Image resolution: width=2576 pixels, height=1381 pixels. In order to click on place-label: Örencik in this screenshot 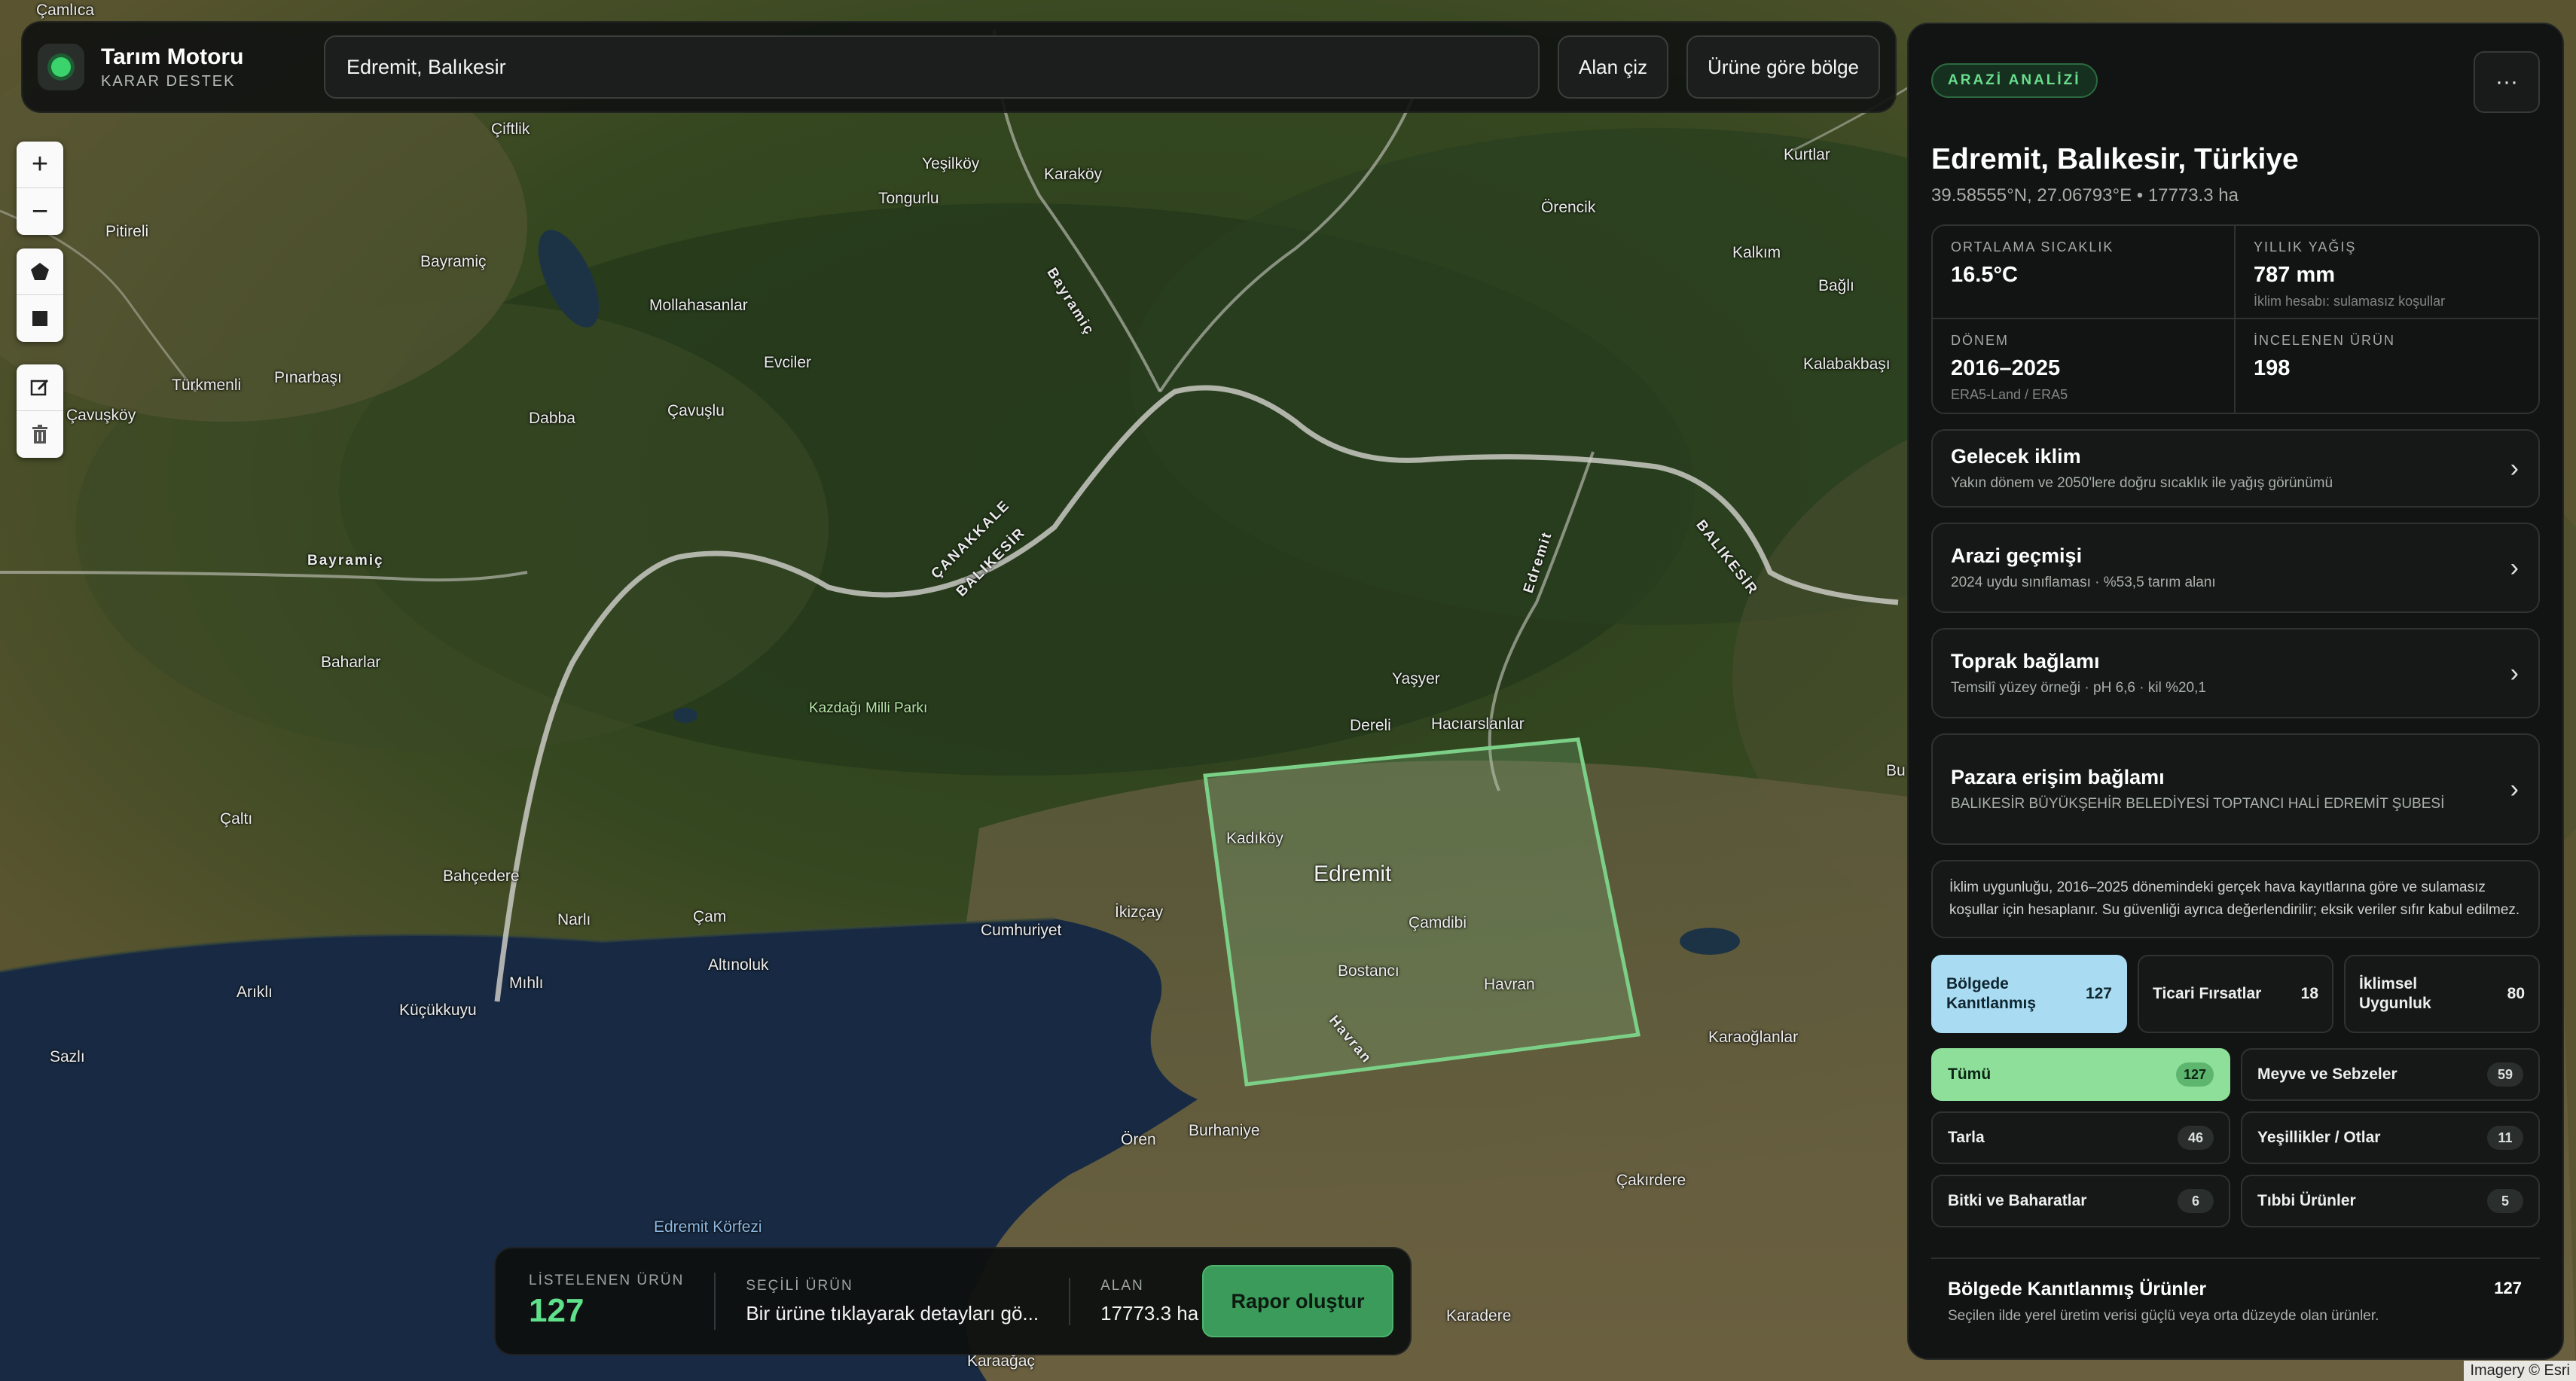, I will do `click(1568, 207)`.